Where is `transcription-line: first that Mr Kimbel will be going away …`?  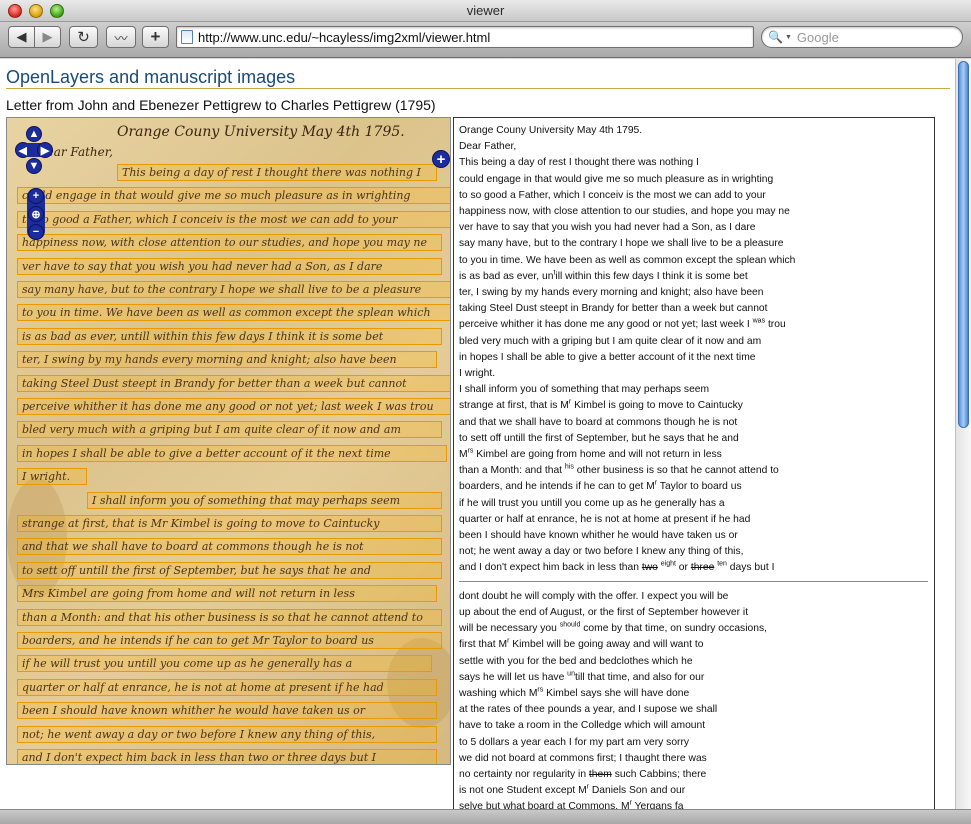
transcription-line: first that Mr Kimbel will be going away … is located at coordinates (696, 645).